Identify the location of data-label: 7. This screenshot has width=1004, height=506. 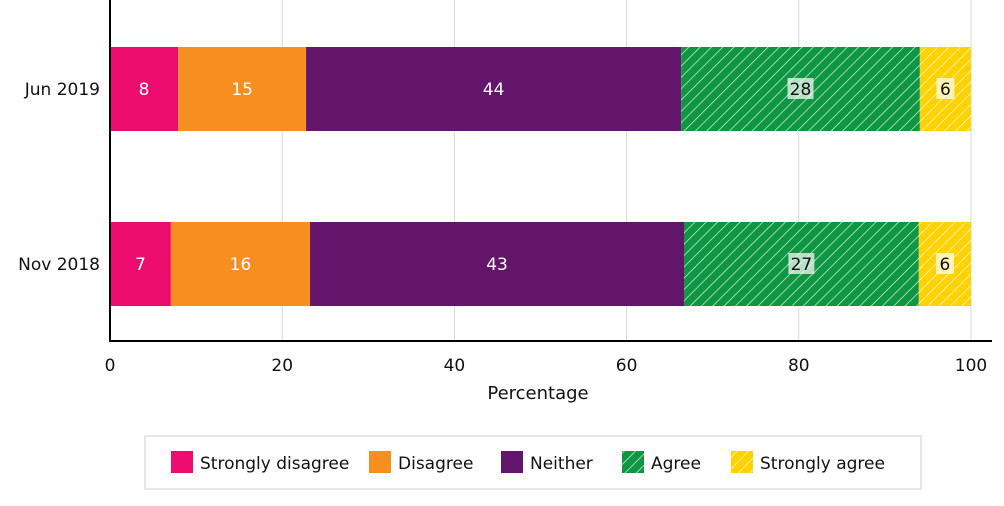
(140, 265).